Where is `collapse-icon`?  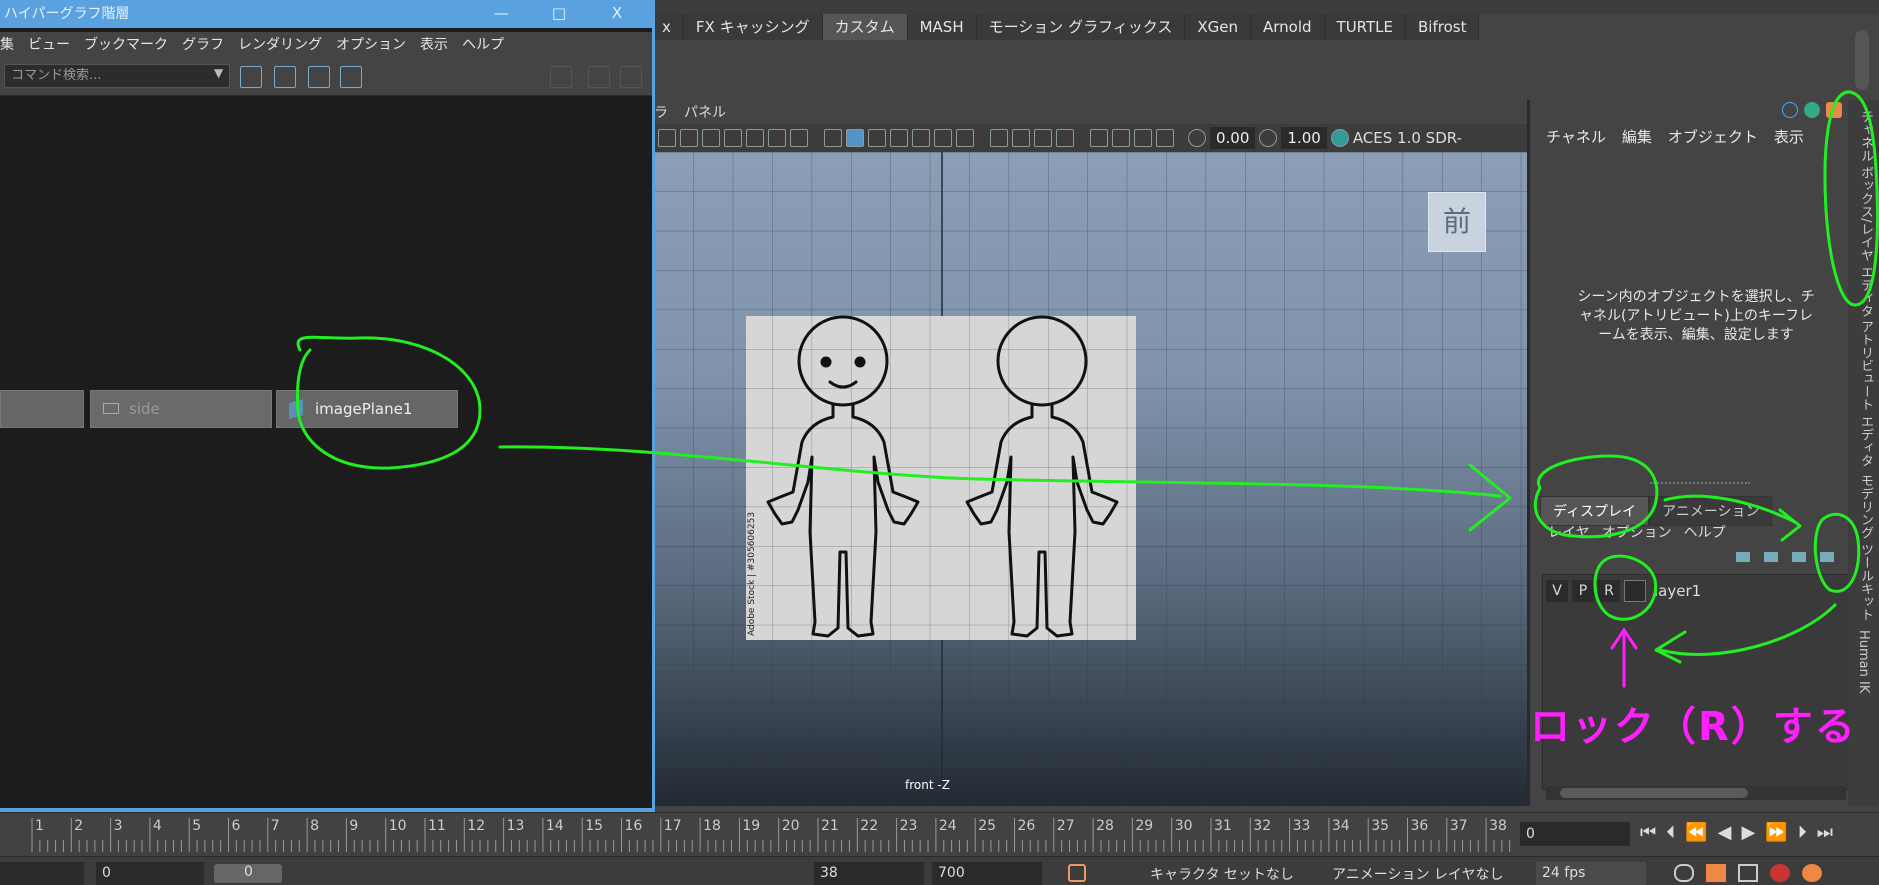
collapse-icon is located at coordinates (285, 77).